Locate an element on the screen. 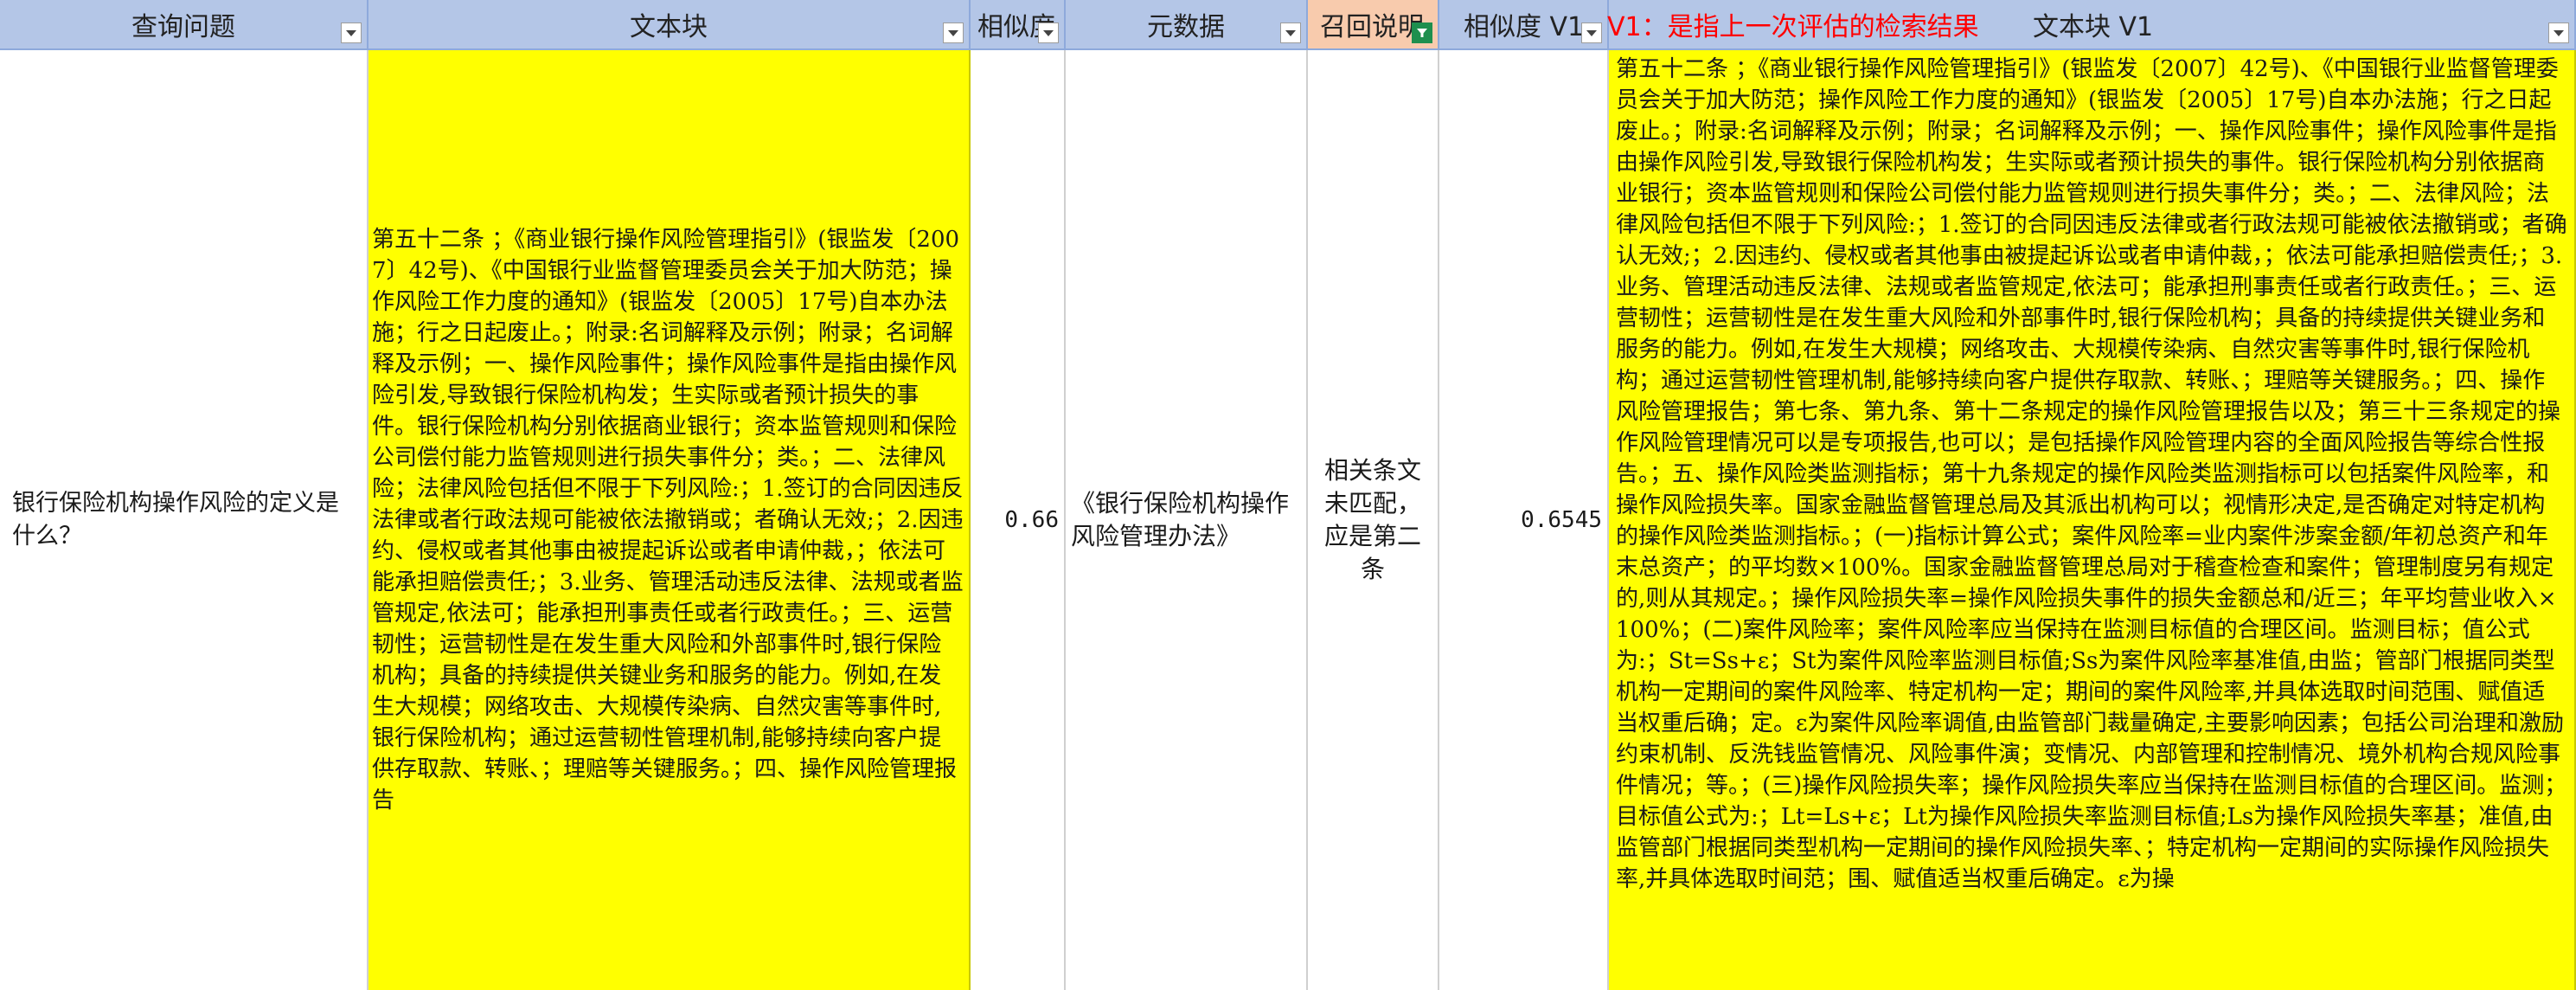 This screenshot has width=2576, height=990. column-header-similarity: 相似度 is located at coordinates (1019, 25).